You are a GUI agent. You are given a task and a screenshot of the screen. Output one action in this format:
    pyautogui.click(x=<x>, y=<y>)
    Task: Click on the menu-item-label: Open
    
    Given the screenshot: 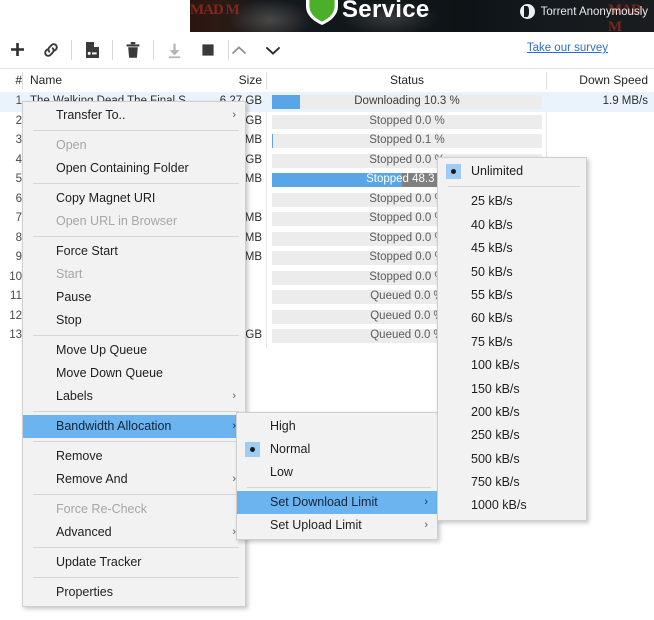 What is the action you would take?
    pyautogui.click(x=71, y=145)
    